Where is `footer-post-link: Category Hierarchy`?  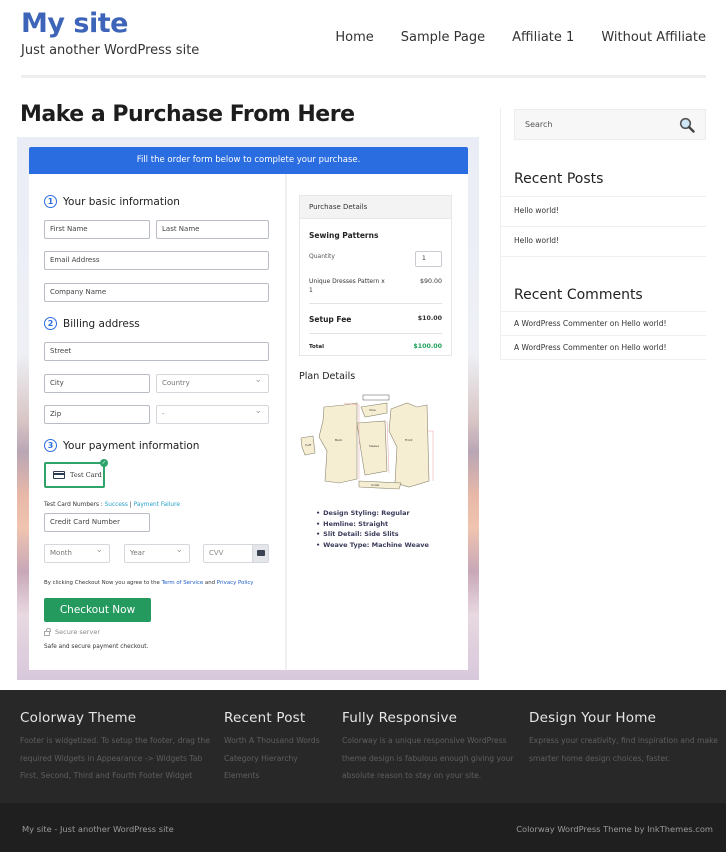 footer-post-link: Category Hierarchy is located at coordinates (272, 759).